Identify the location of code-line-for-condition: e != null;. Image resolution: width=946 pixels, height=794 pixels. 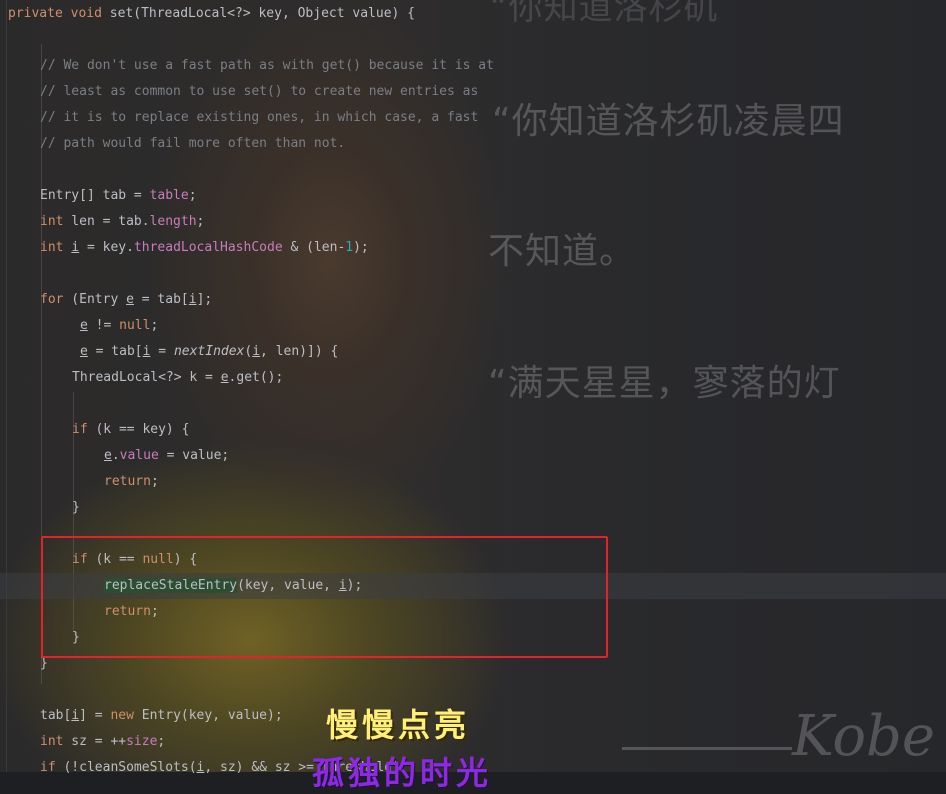
(119, 326).